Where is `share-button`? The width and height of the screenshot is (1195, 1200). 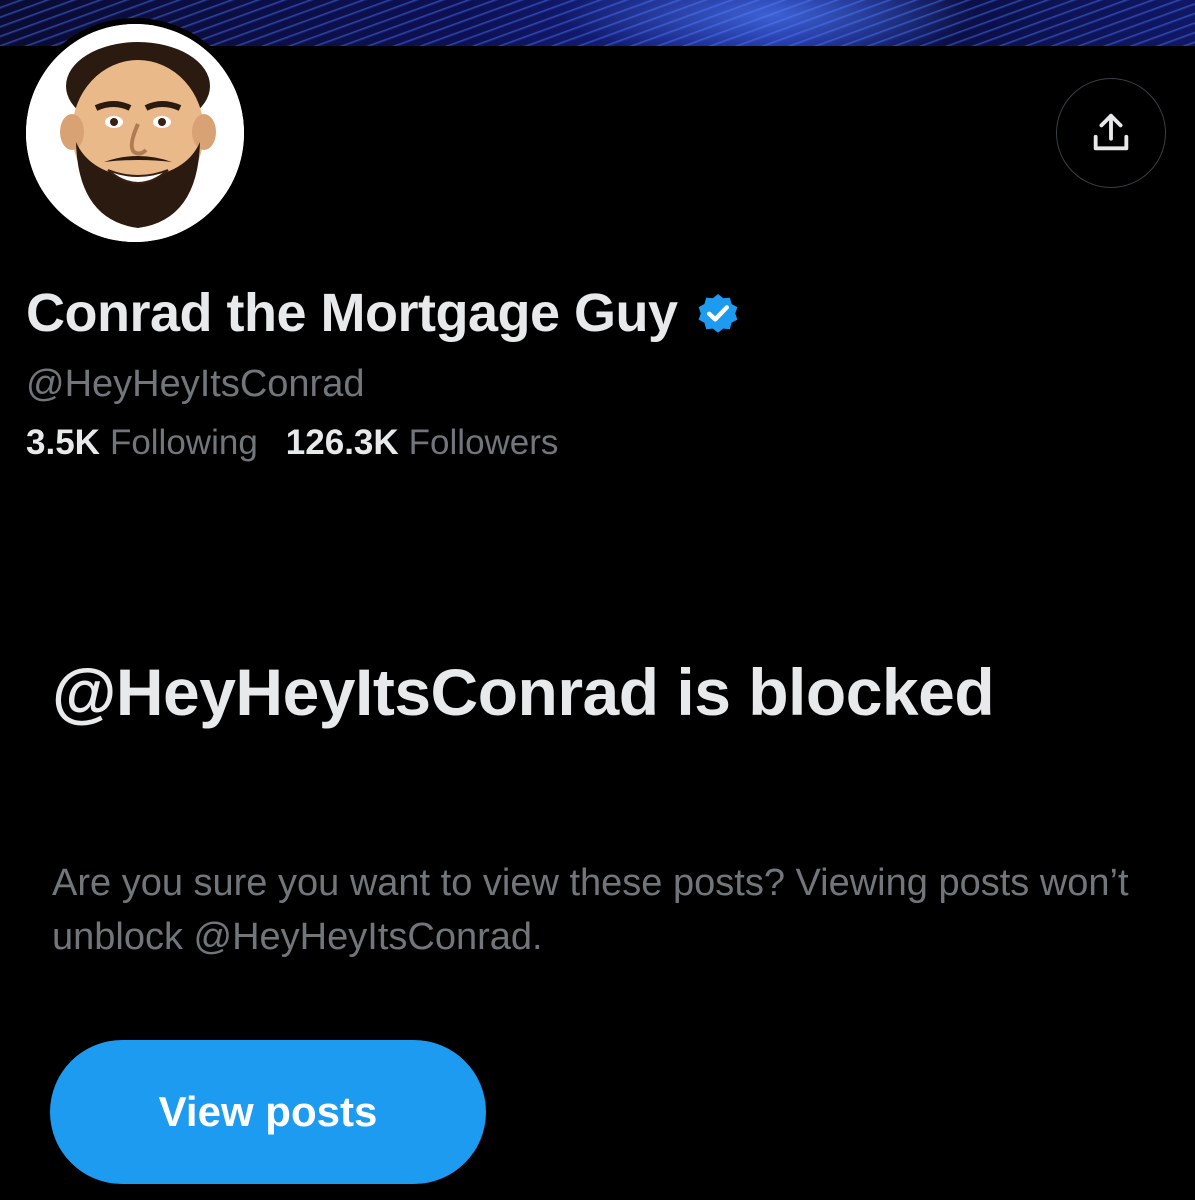 share-button is located at coordinates (1111, 133).